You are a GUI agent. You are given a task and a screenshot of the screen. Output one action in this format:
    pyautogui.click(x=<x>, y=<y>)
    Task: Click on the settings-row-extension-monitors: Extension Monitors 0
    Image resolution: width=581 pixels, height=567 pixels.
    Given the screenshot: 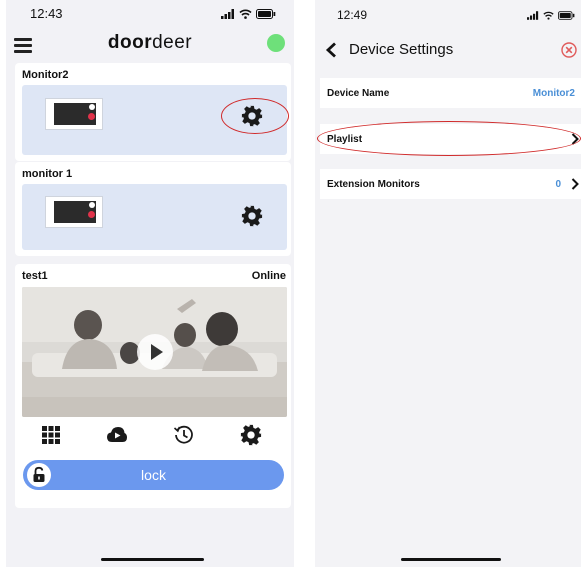 What is the action you would take?
    pyautogui.click(x=450, y=184)
    